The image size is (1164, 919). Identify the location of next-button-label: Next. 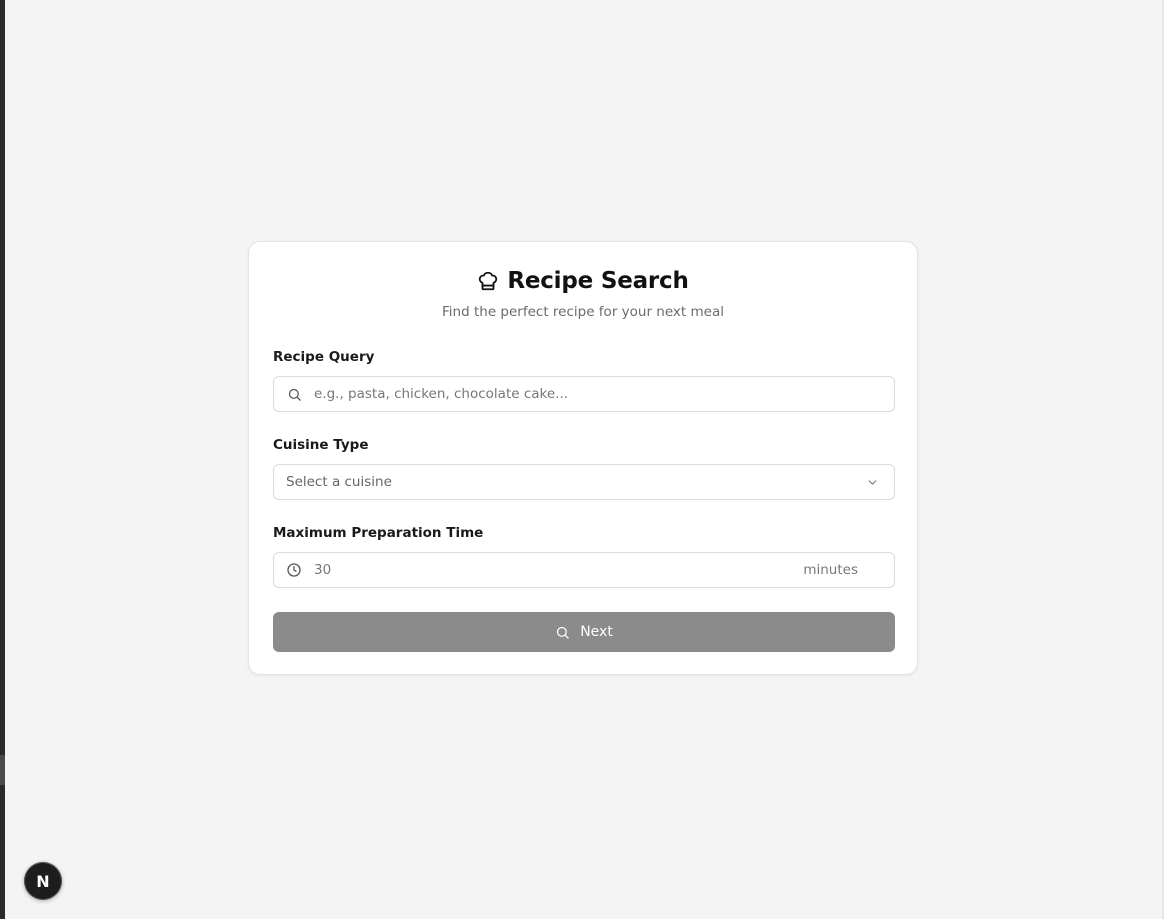
(596, 632).